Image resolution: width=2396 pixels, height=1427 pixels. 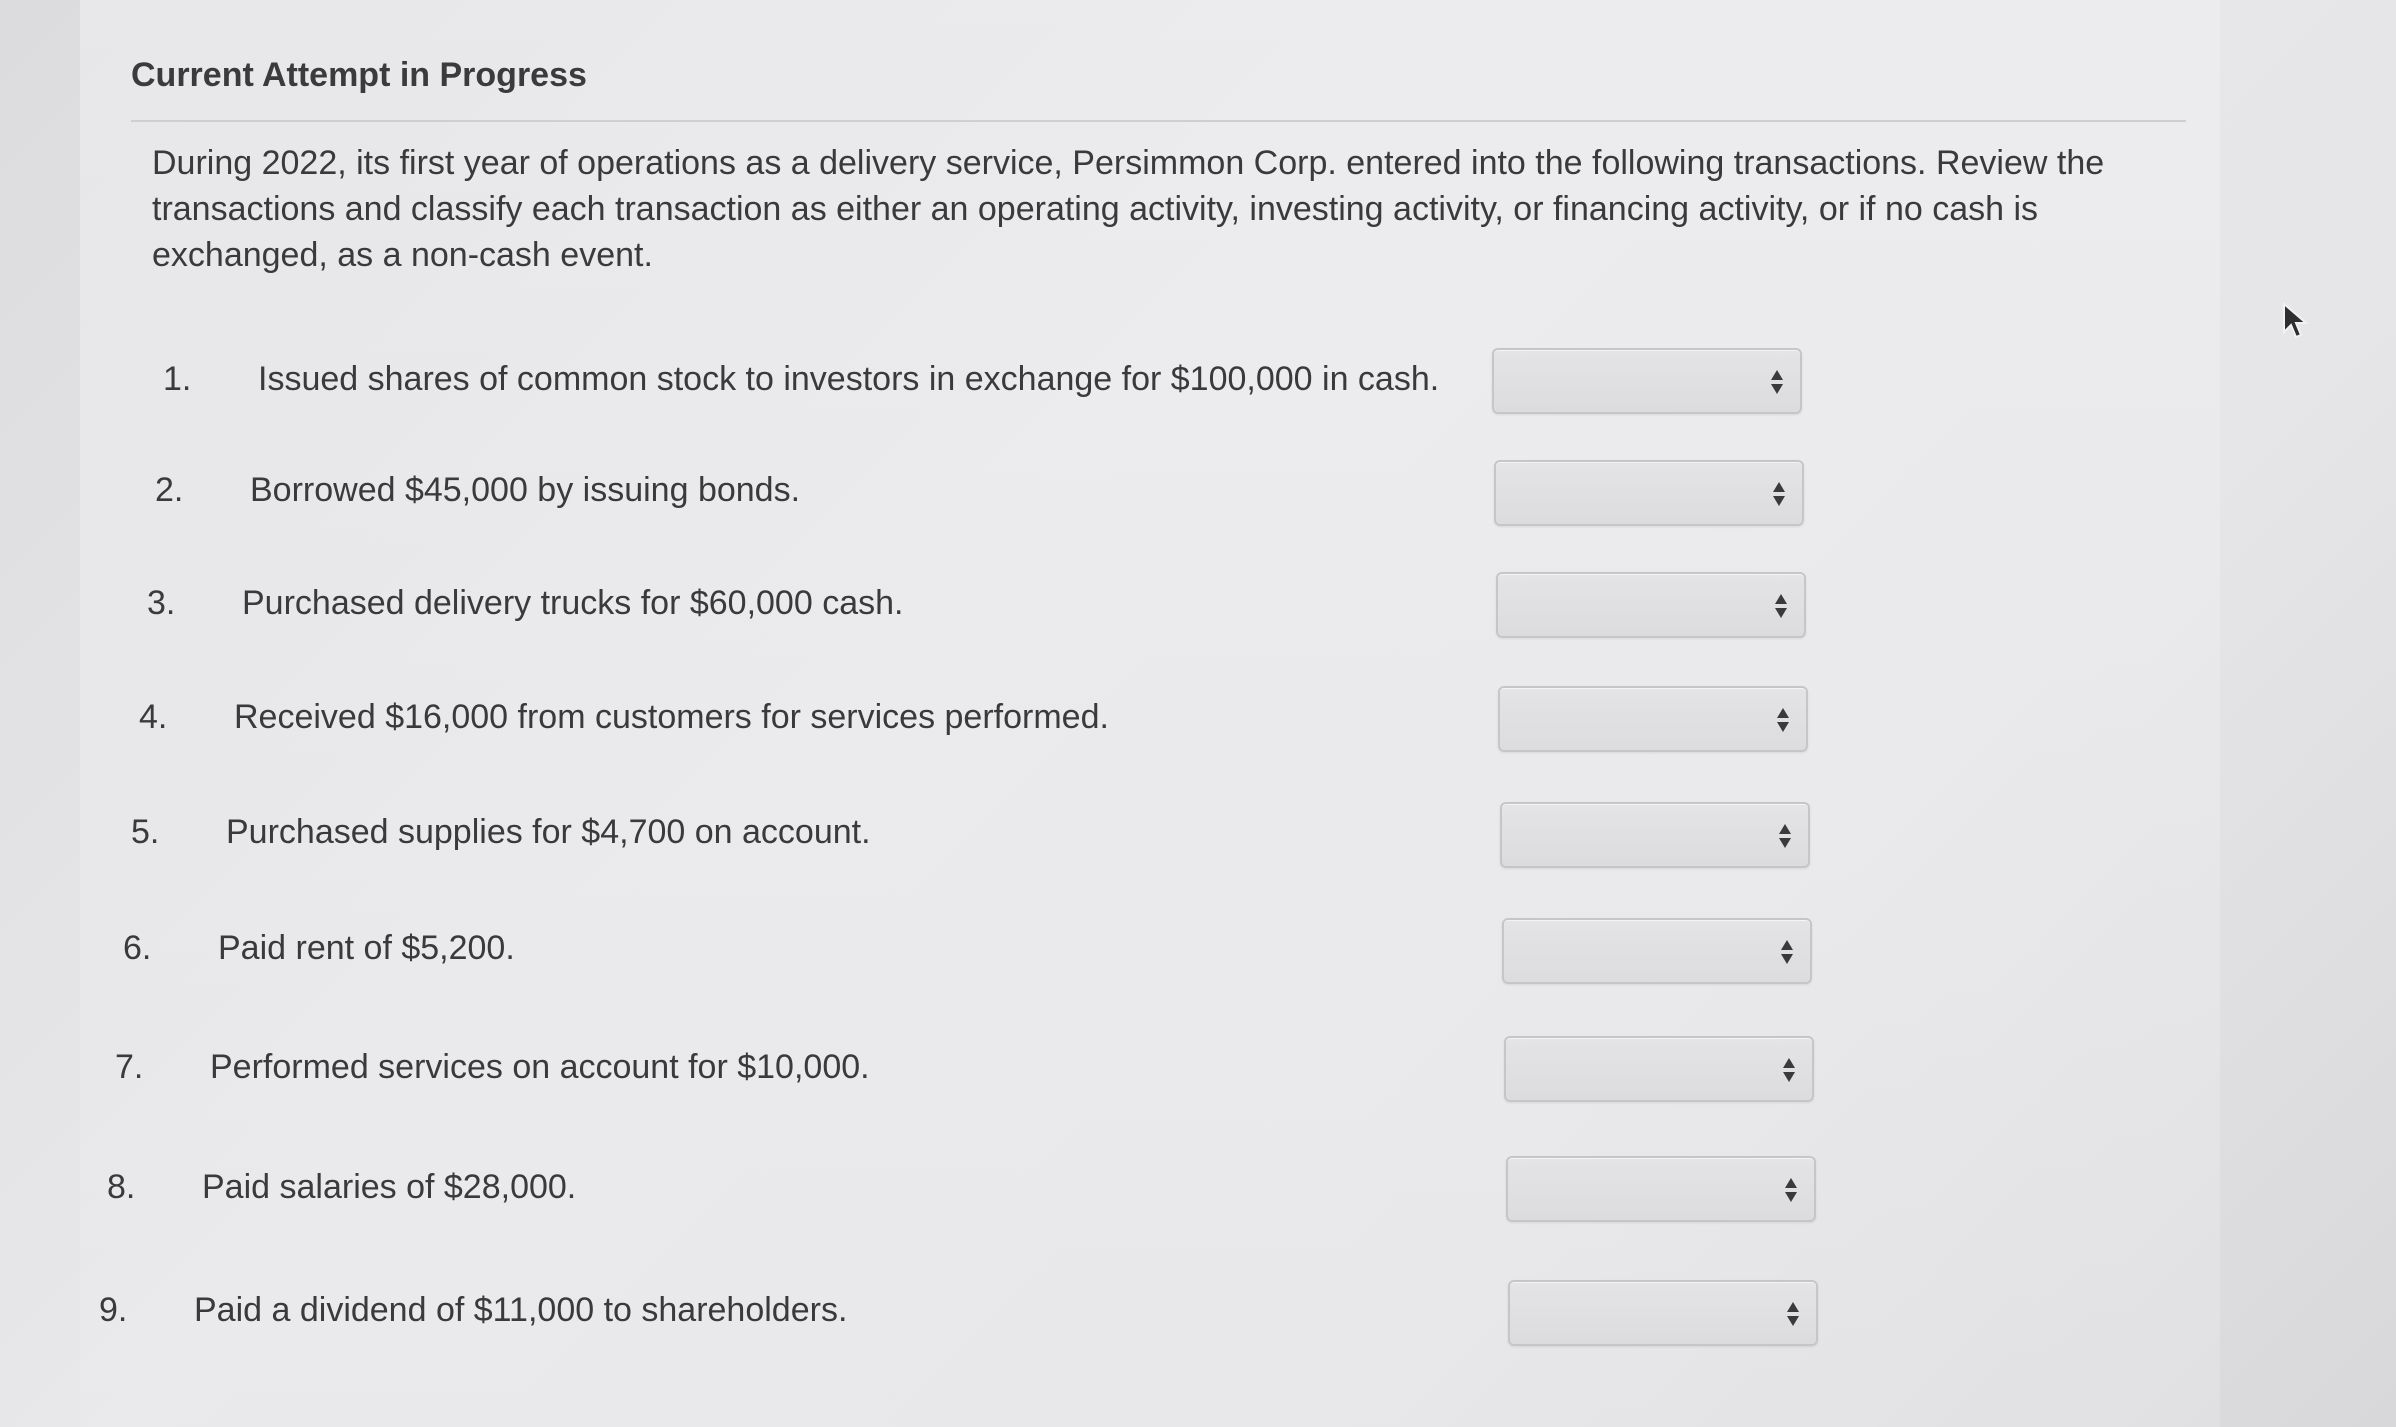 I want to click on question-number: 8., so click(x=121, y=1187).